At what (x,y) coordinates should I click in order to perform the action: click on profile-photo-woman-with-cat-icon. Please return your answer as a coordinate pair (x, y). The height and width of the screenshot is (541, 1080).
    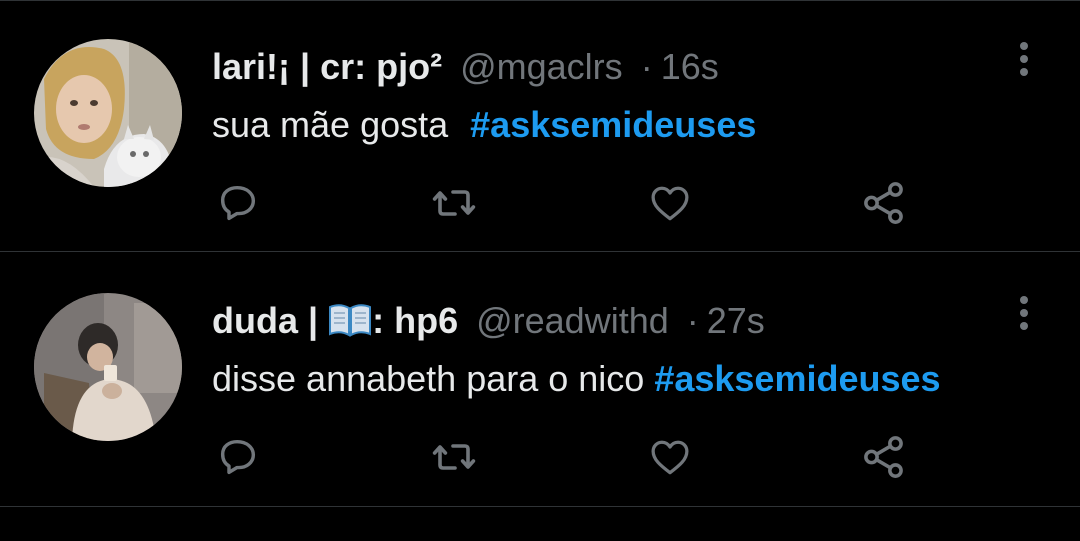
    Looking at the image, I should click on (108, 113).